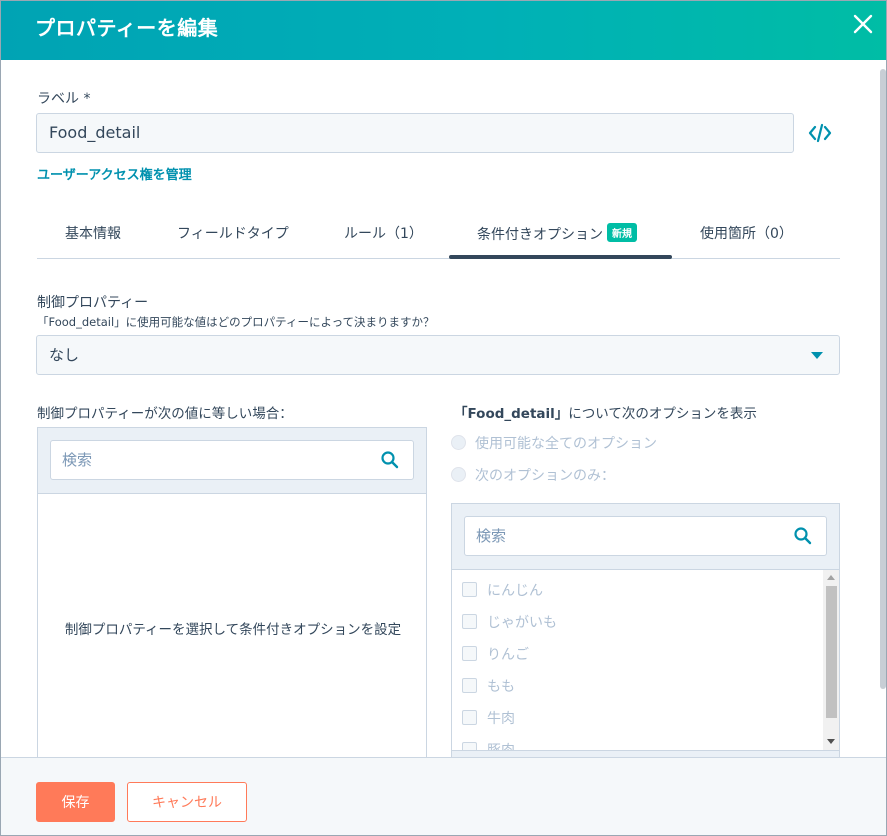 The image size is (887, 836). What do you see at coordinates (637, 660) in the screenshot?
I see `options-list: にんじん じゃがいも りんご もも 牛肉 豚肉` at bounding box center [637, 660].